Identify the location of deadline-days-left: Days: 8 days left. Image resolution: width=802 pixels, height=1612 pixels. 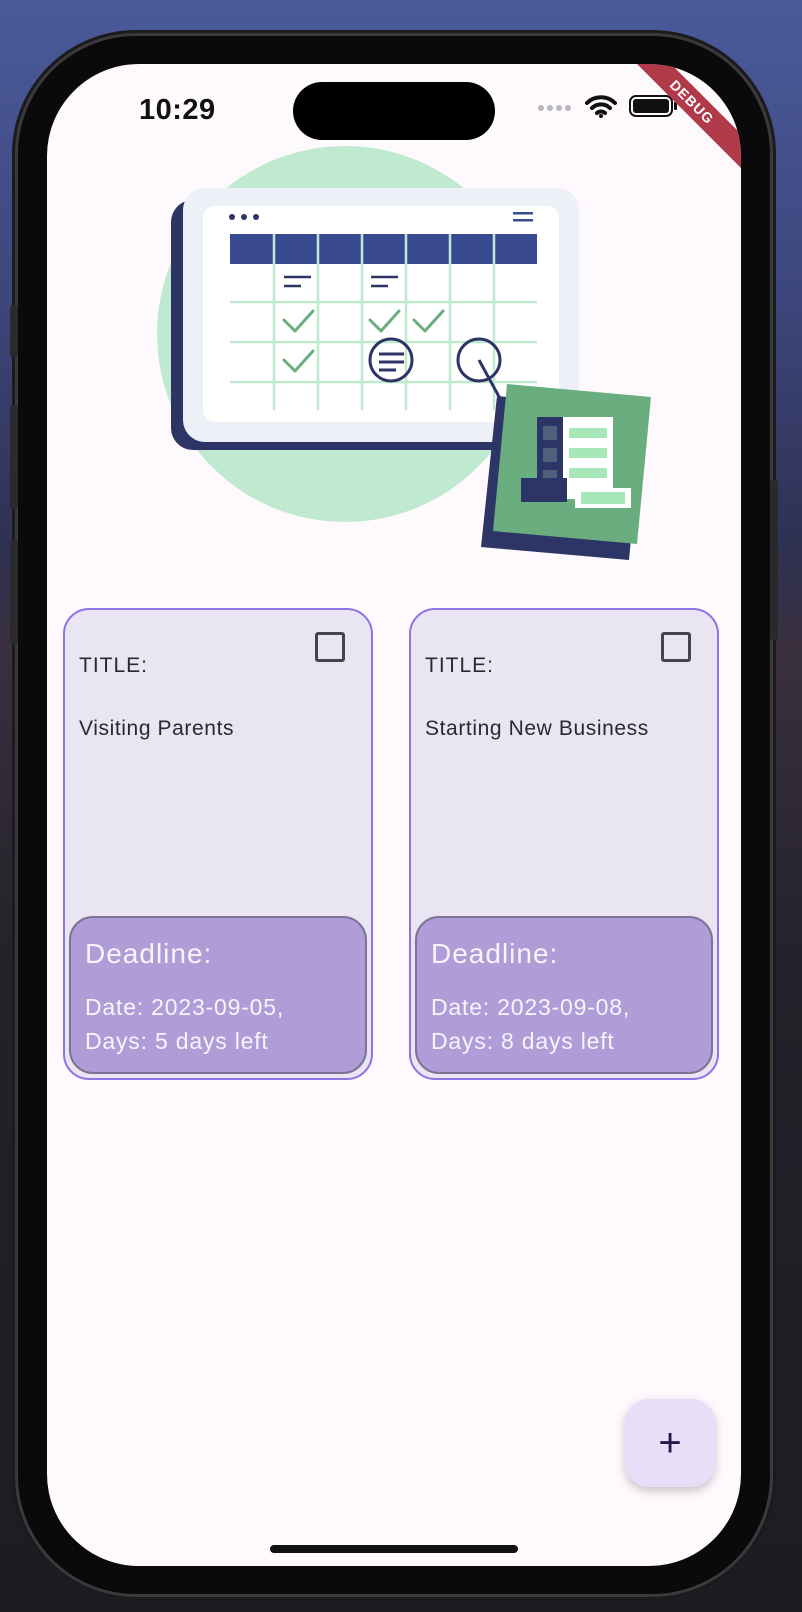
(523, 1041).